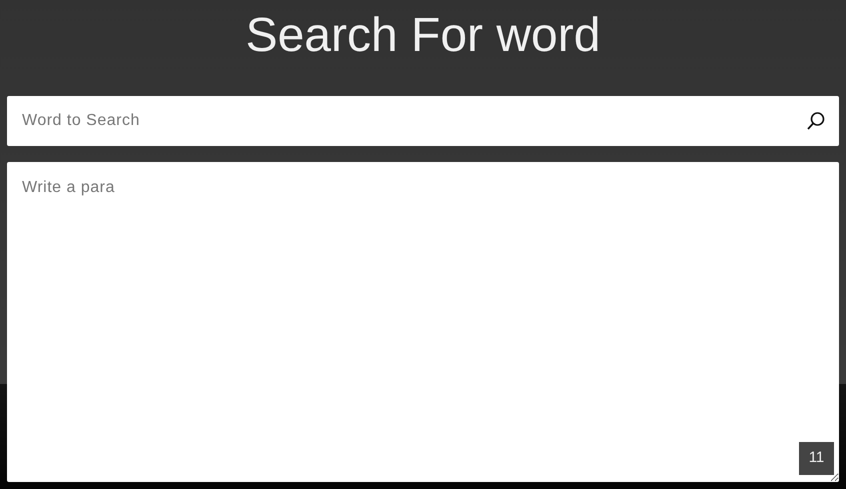 The image size is (846, 489). Describe the element at coordinates (423, 36) in the screenshot. I see `page-title: Search For word` at that location.